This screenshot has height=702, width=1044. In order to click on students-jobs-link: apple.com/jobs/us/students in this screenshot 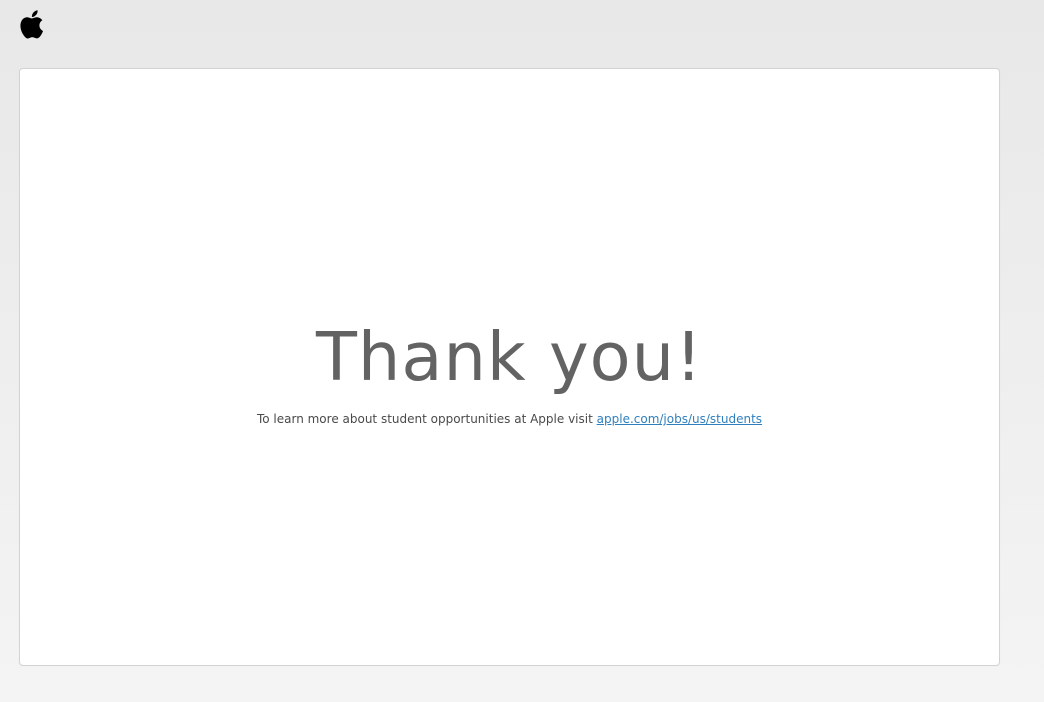, I will do `click(679, 419)`.